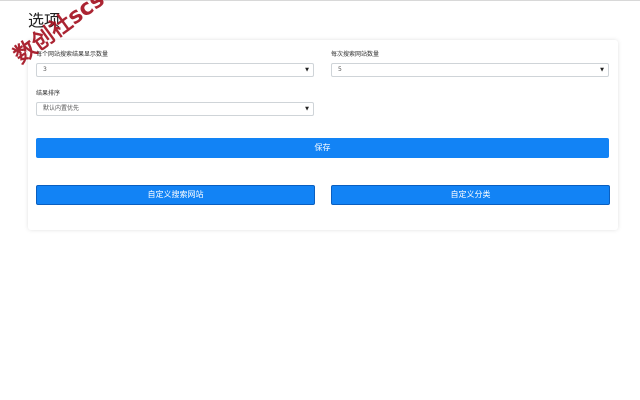 The height and width of the screenshot is (400, 640). I want to click on per-site-results-value: 3, so click(45, 69).